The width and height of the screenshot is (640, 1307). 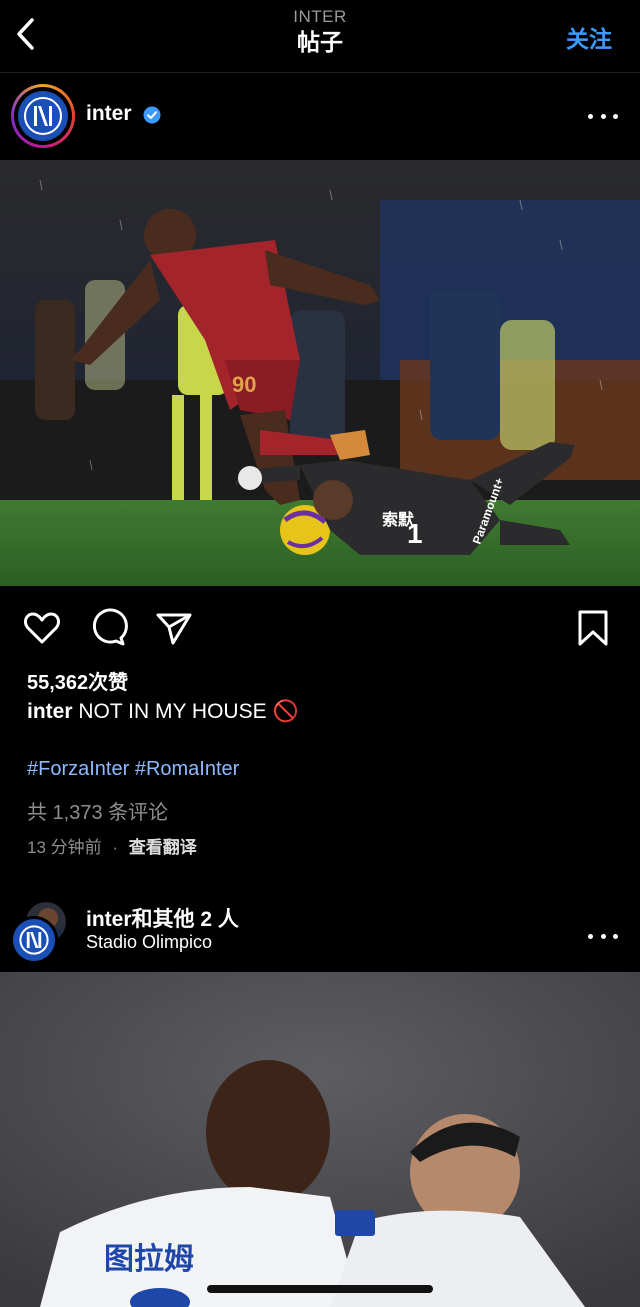 I want to click on follow-button: 关注, so click(x=589, y=37).